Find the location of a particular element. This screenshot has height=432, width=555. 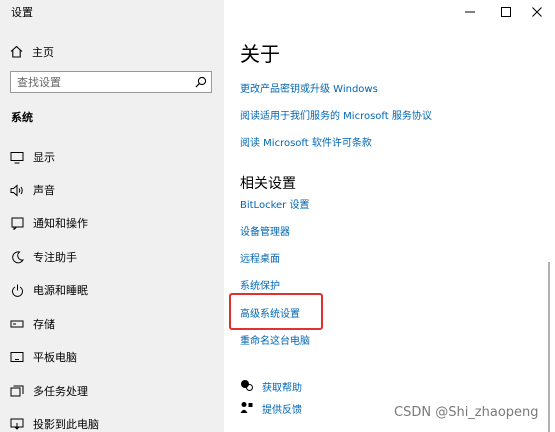

watermark-text: CSDN @Shi_zhaopeng is located at coordinates (466, 412).